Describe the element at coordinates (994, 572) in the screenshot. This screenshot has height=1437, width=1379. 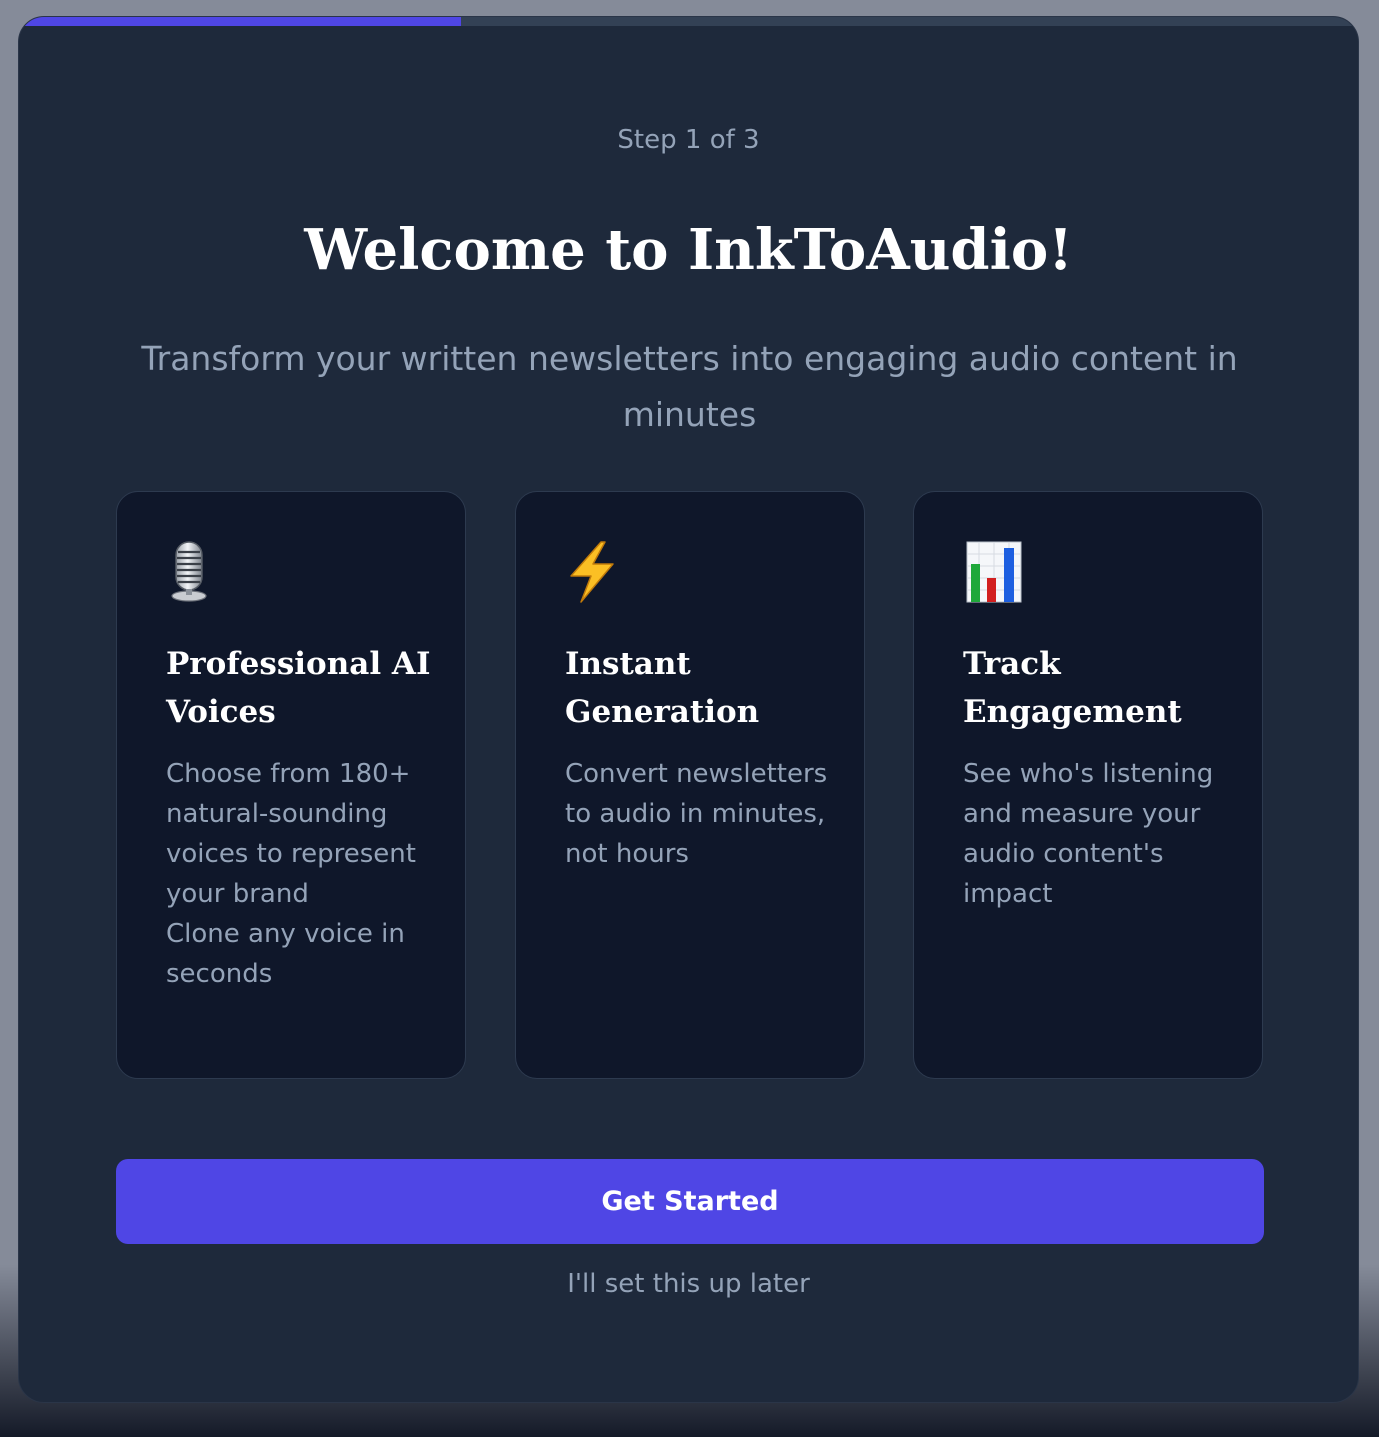
I see `bar-chart-icon` at that location.